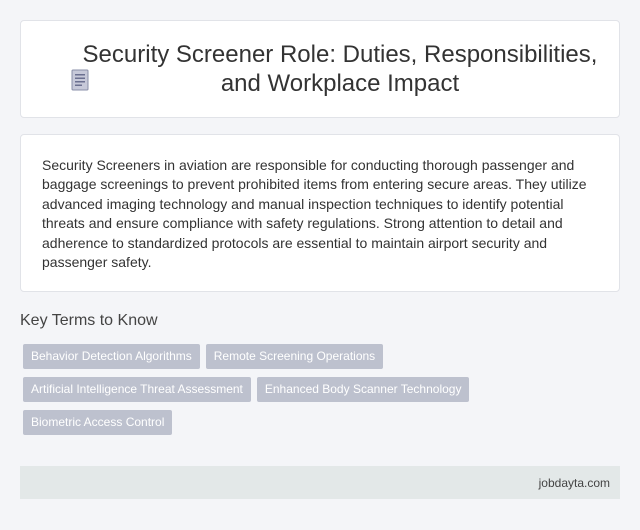 The width and height of the screenshot is (640, 530). I want to click on document-icon, so click(80, 80).